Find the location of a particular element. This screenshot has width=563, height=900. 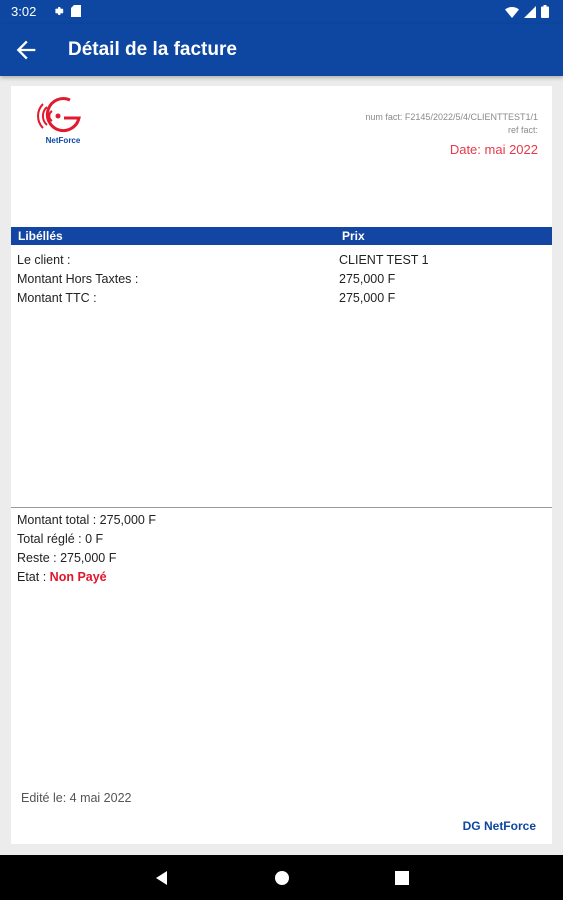

invoice-date: Date: mai 2022 is located at coordinates (493, 149).